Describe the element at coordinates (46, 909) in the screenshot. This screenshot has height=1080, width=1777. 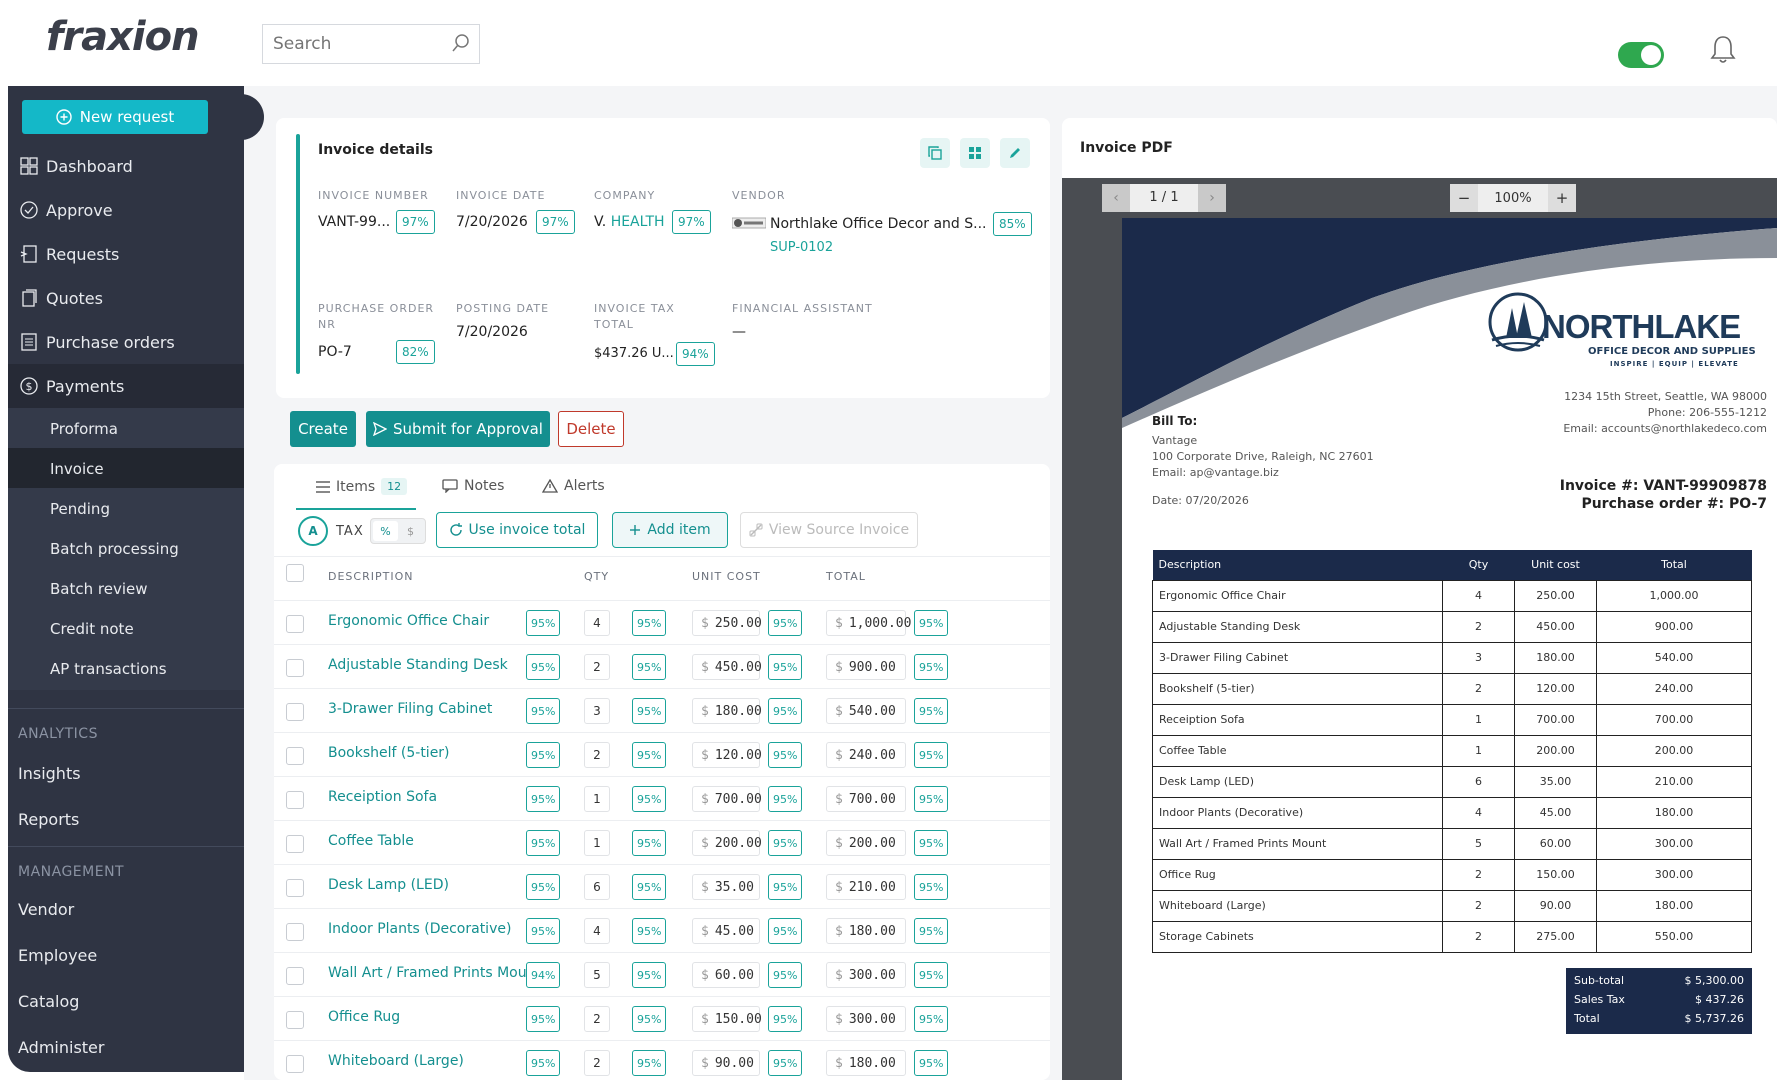
I see `sidebar-item-vendor: Vendor` at that location.